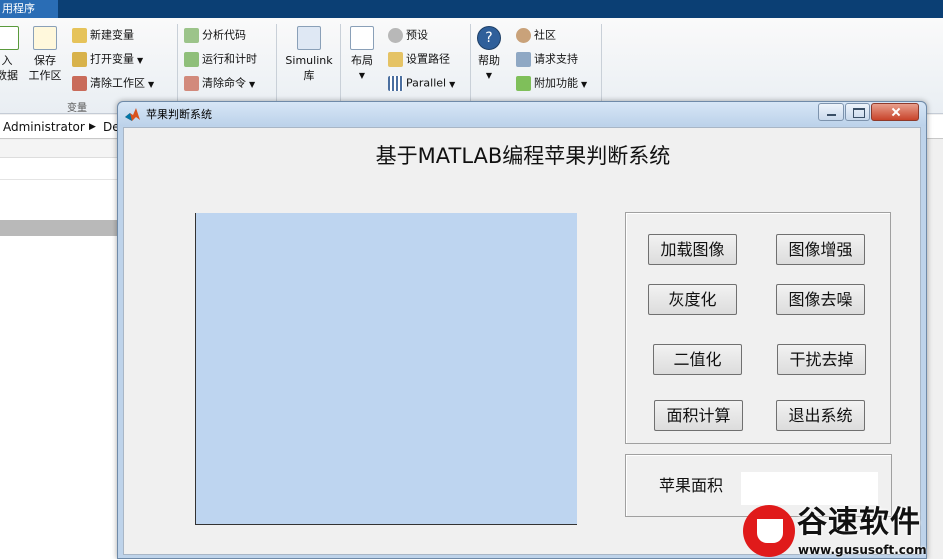  What do you see at coordinates (408, 35) in the screenshot?
I see `preferences-button: 预设` at bounding box center [408, 35].